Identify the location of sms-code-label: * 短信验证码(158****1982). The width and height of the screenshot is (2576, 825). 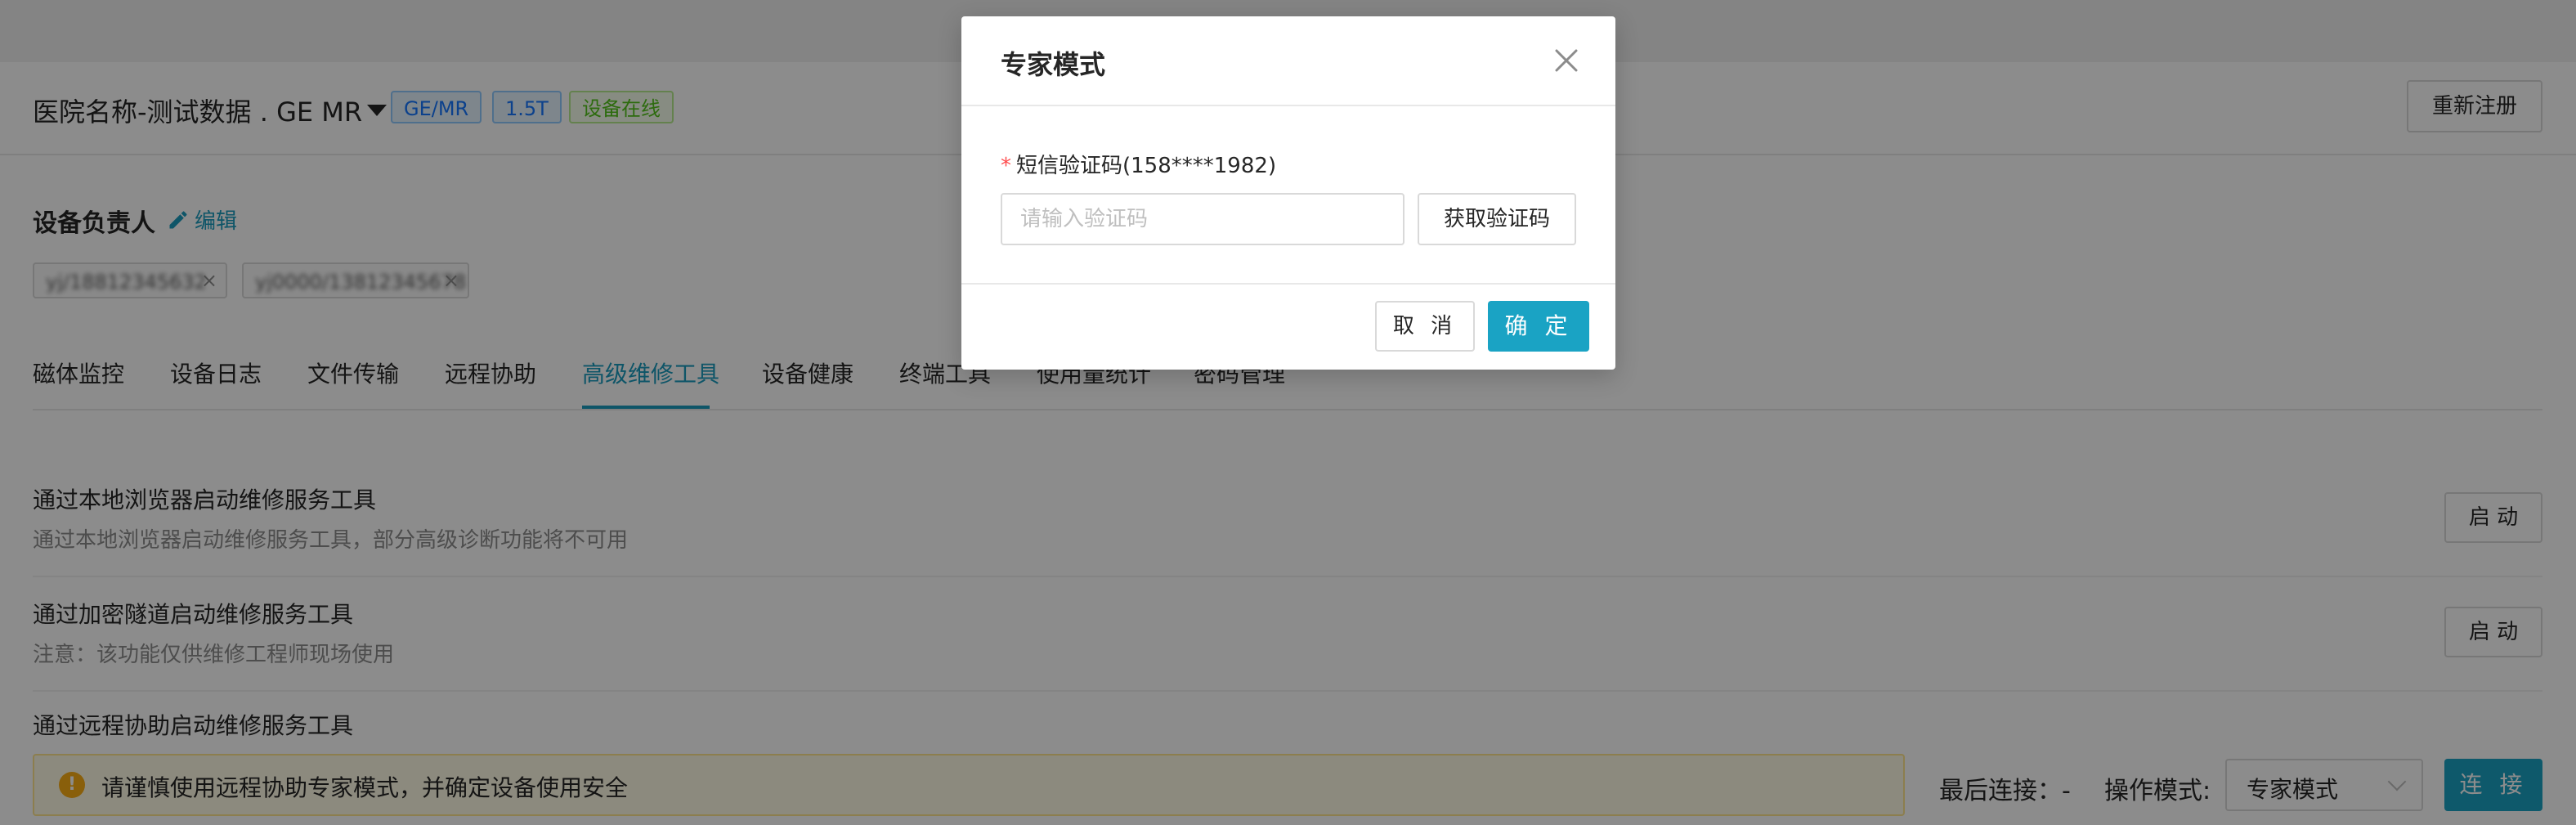
(1139, 164).